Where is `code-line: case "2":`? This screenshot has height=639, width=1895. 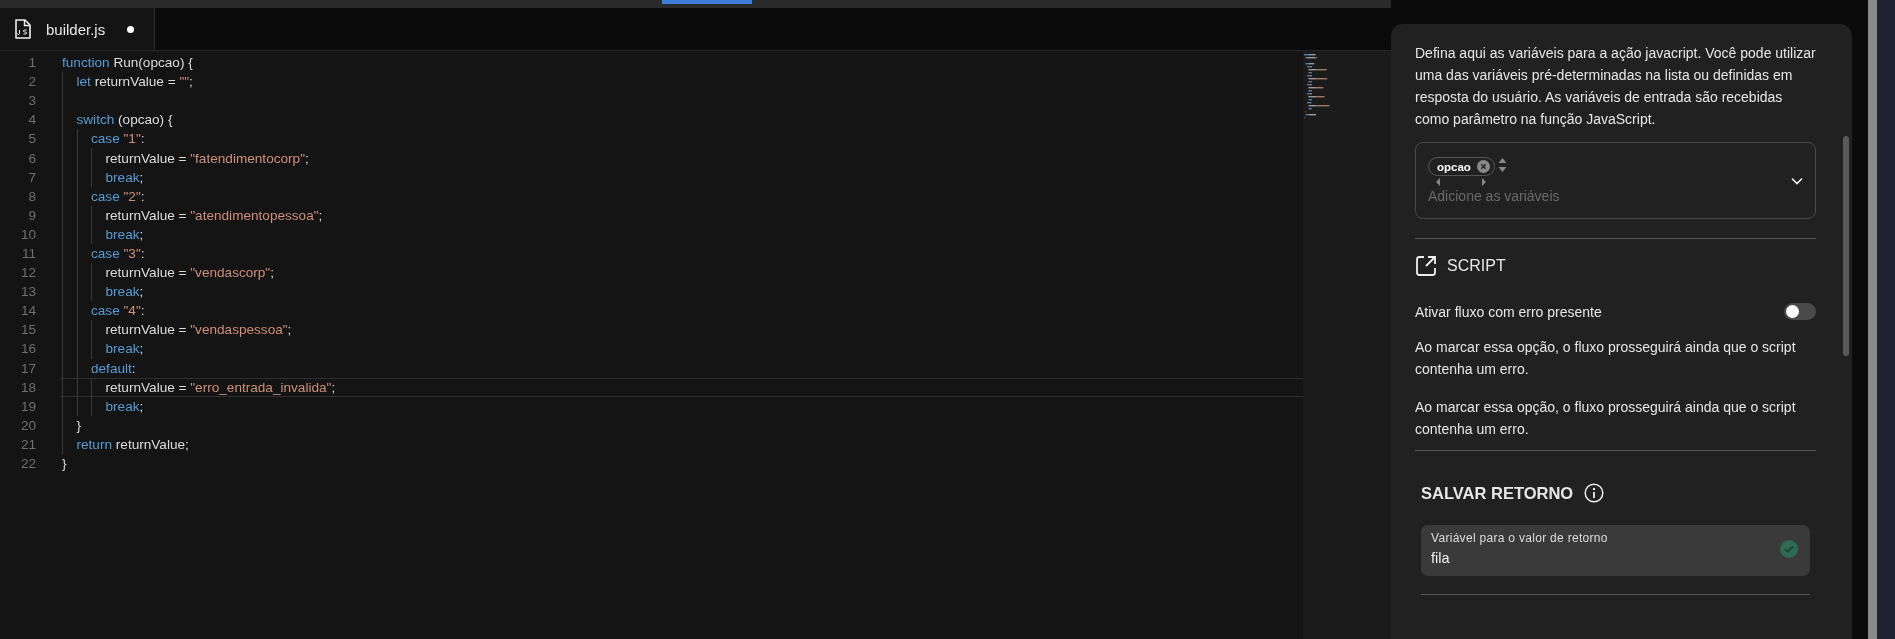 code-line: case "2": is located at coordinates (118, 196).